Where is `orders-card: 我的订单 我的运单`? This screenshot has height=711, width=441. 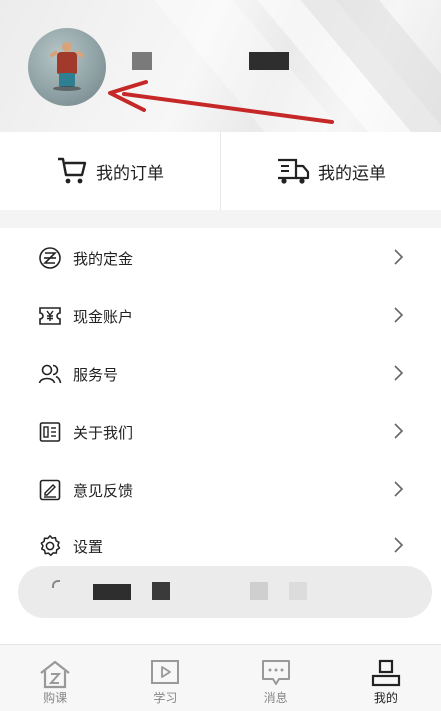
orders-card: 我的订单 我的运单 is located at coordinates (220, 171).